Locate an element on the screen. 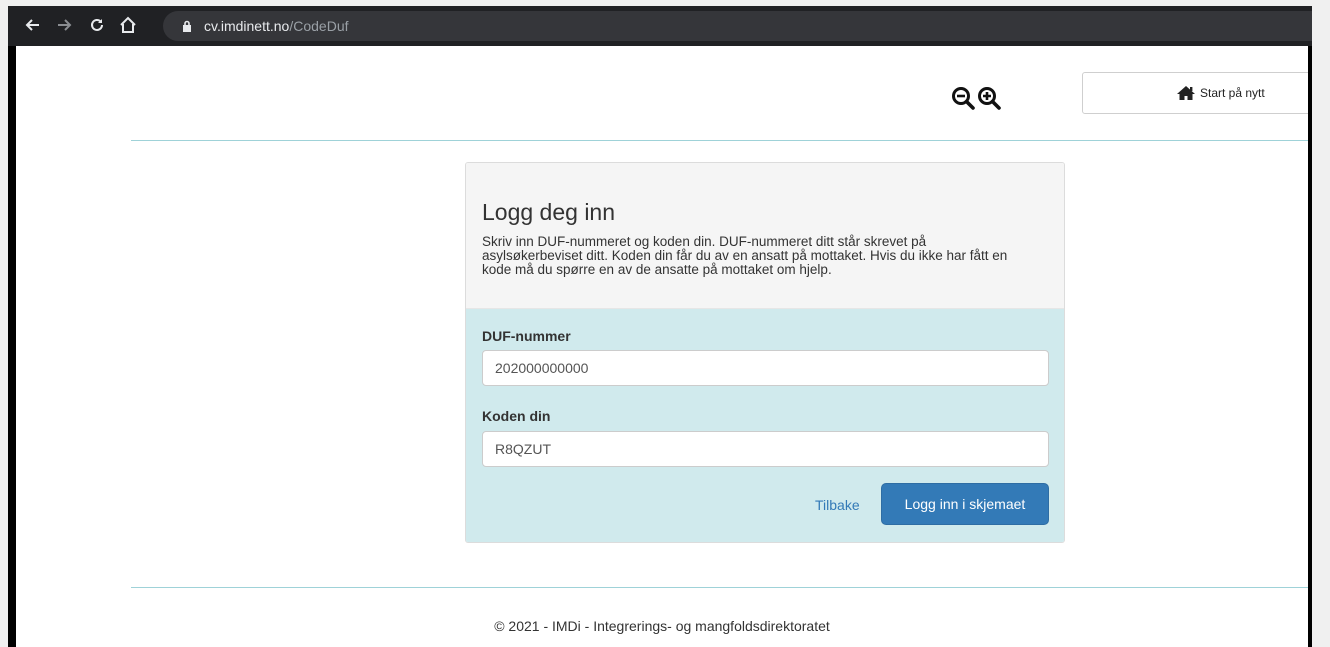 The height and width of the screenshot is (647, 1330). zoom-out-icon is located at coordinates (963, 98).